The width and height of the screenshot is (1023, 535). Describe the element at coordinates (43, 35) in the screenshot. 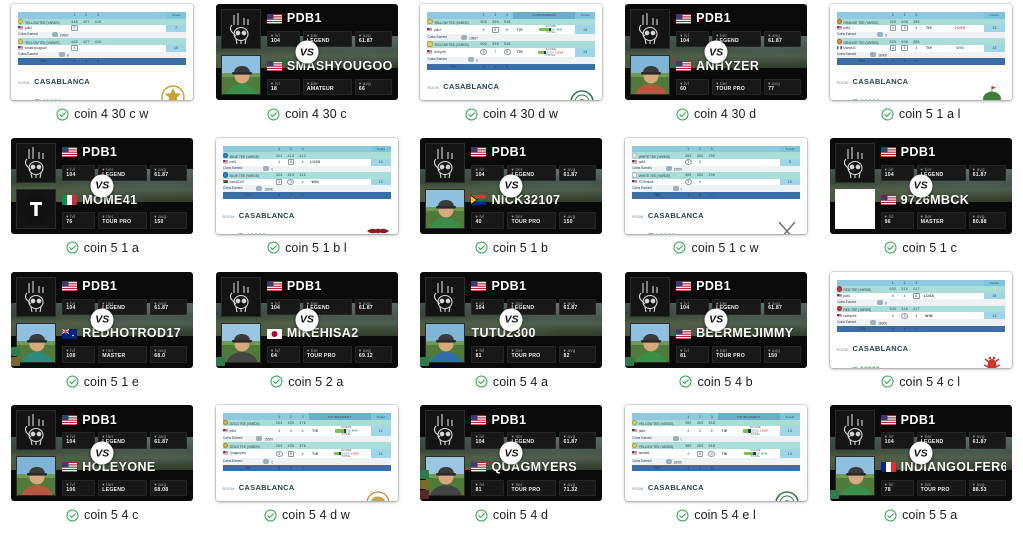

I see `coins-earned-label: Coins Earned 19507` at that location.